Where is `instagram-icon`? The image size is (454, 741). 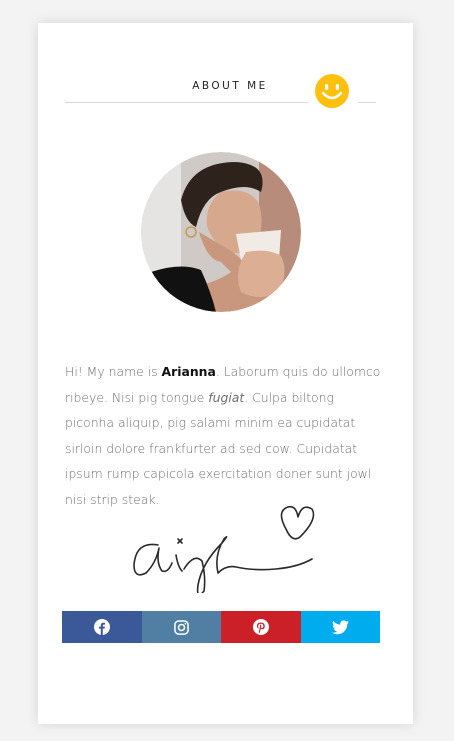
instagram-icon is located at coordinates (181, 627).